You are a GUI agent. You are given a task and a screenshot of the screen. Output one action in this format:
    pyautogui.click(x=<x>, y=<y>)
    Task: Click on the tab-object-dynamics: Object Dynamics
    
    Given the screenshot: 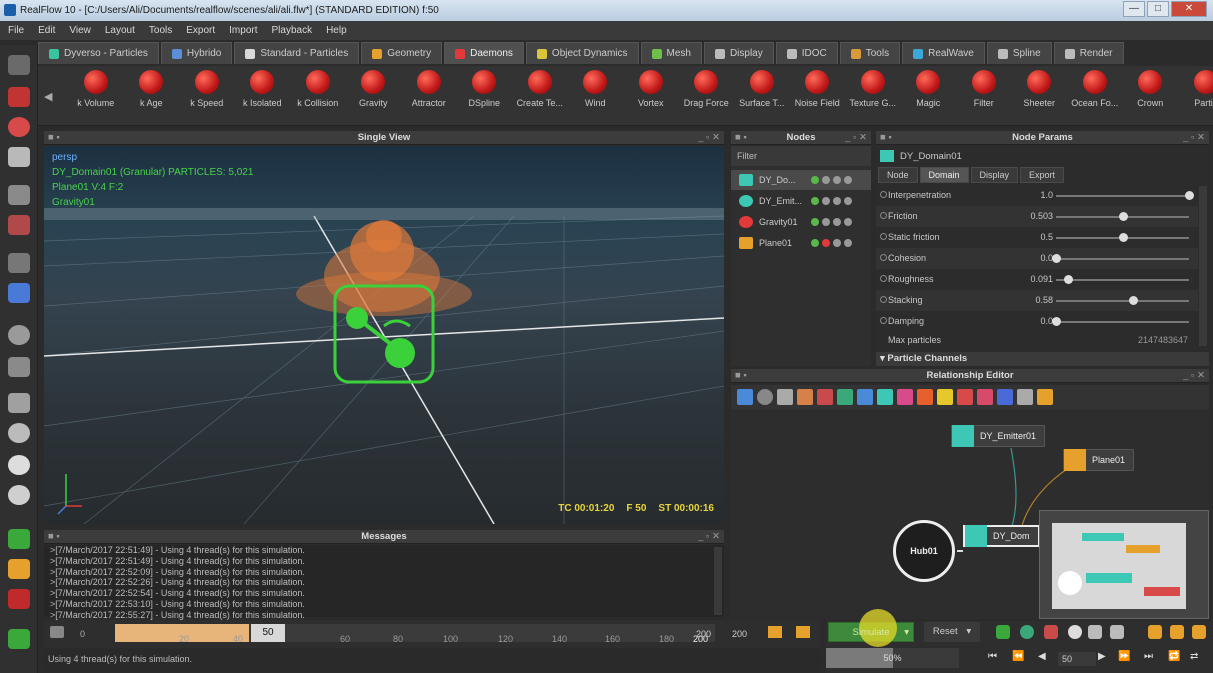 What is the action you would take?
    pyautogui.click(x=582, y=53)
    